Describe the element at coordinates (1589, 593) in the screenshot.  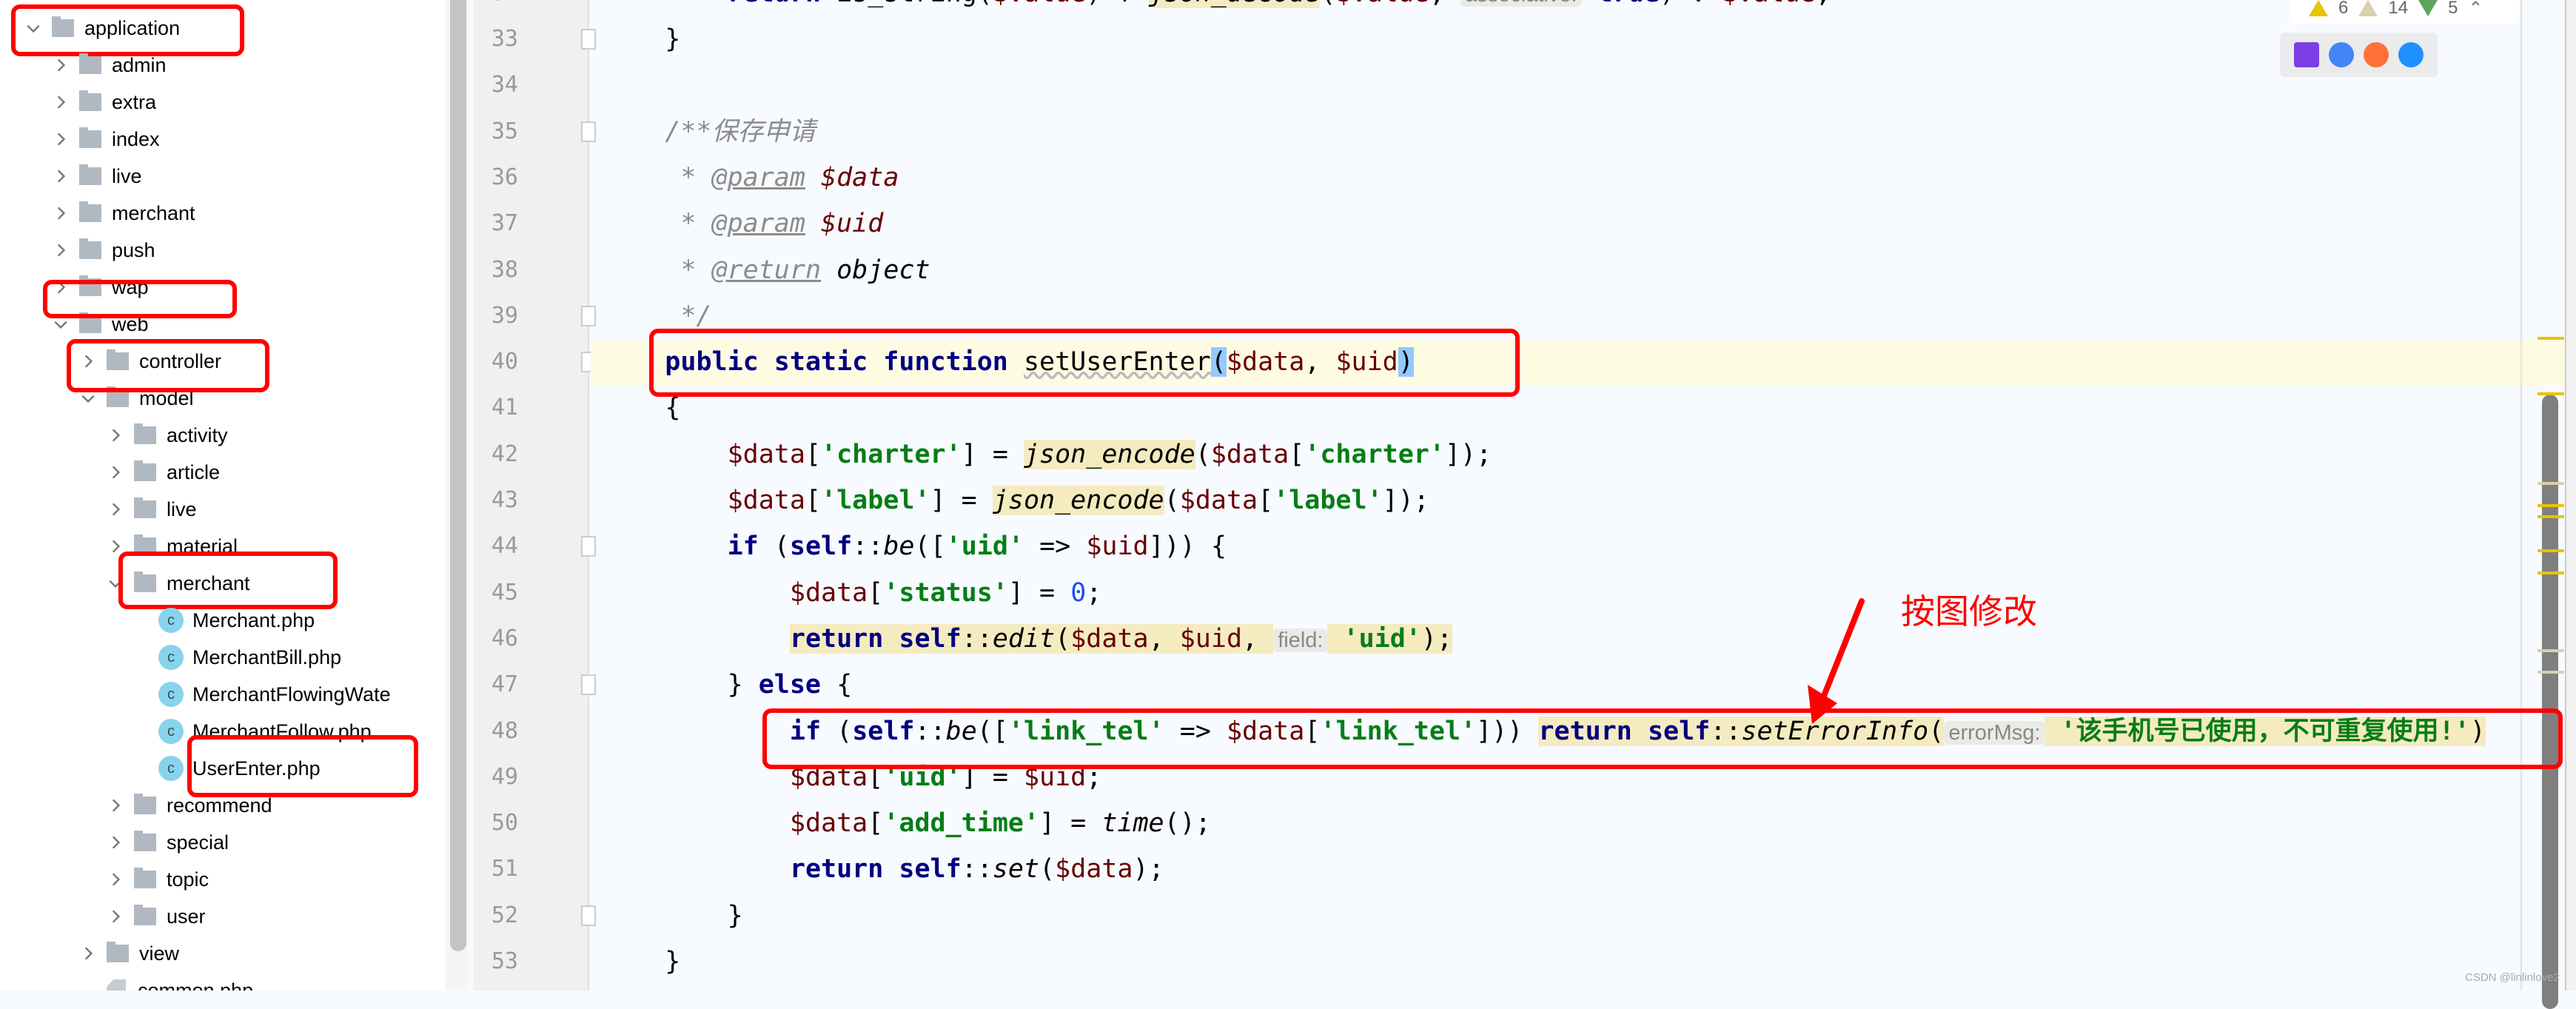
I see `code-line: $data['status'] = 0;` at that location.